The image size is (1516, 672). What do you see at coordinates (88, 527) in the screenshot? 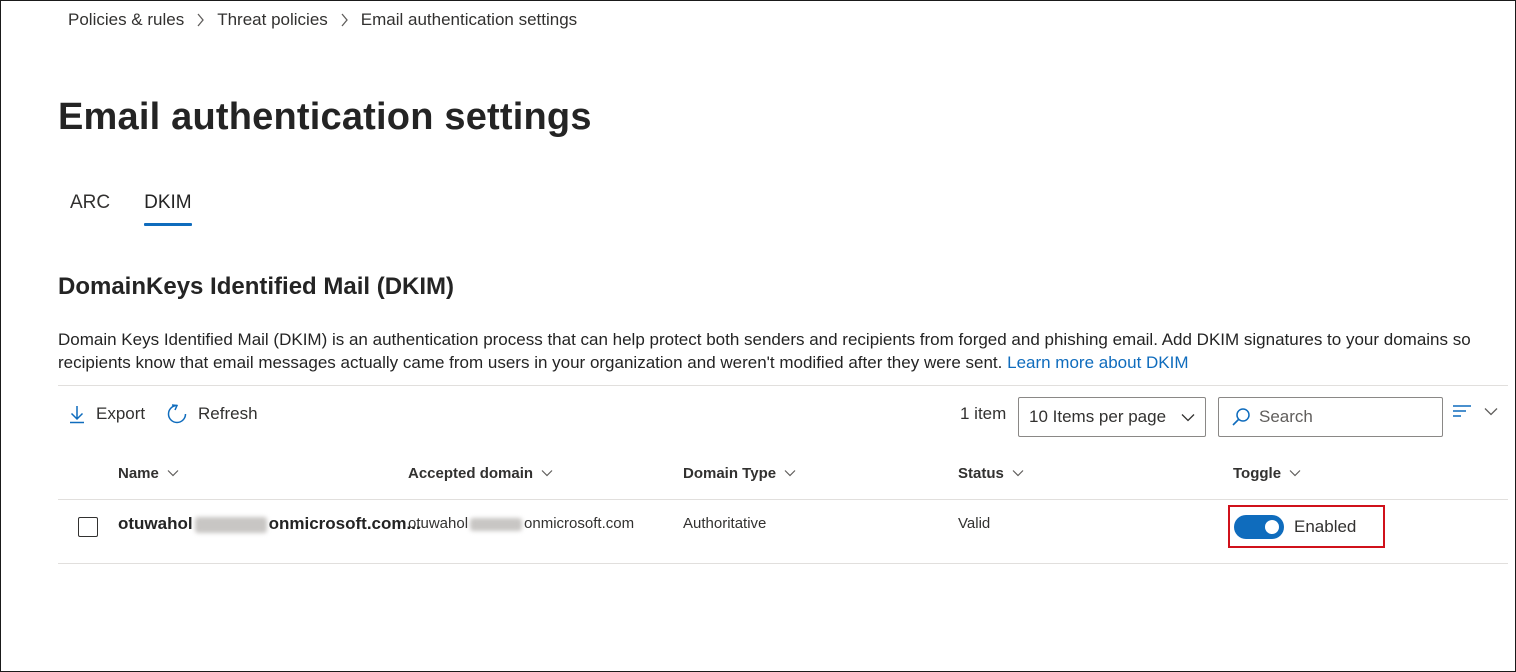
I see `row-checkbox` at bounding box center [88, 527].